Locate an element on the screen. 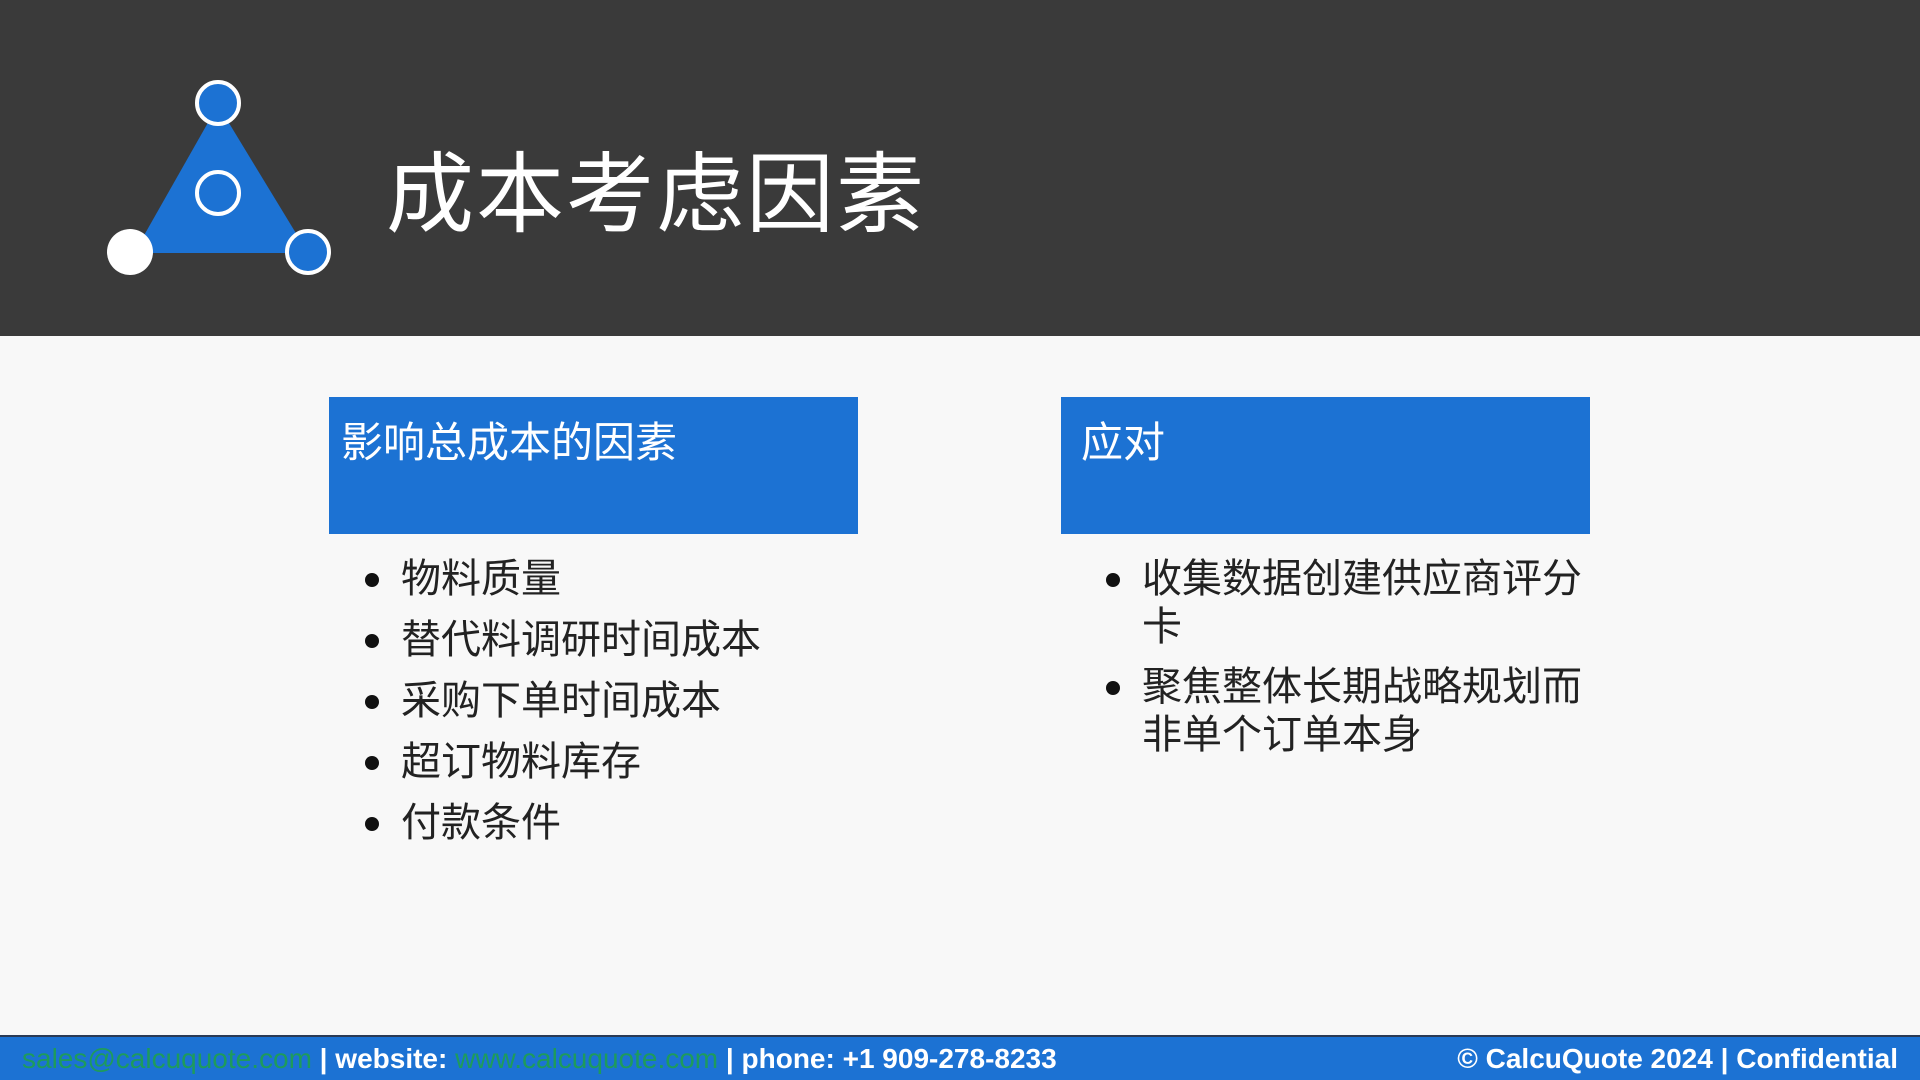 The image size is (1920, 1080). list-item-text: 替代料调研时间成本 is located at coordinates (581, 640).